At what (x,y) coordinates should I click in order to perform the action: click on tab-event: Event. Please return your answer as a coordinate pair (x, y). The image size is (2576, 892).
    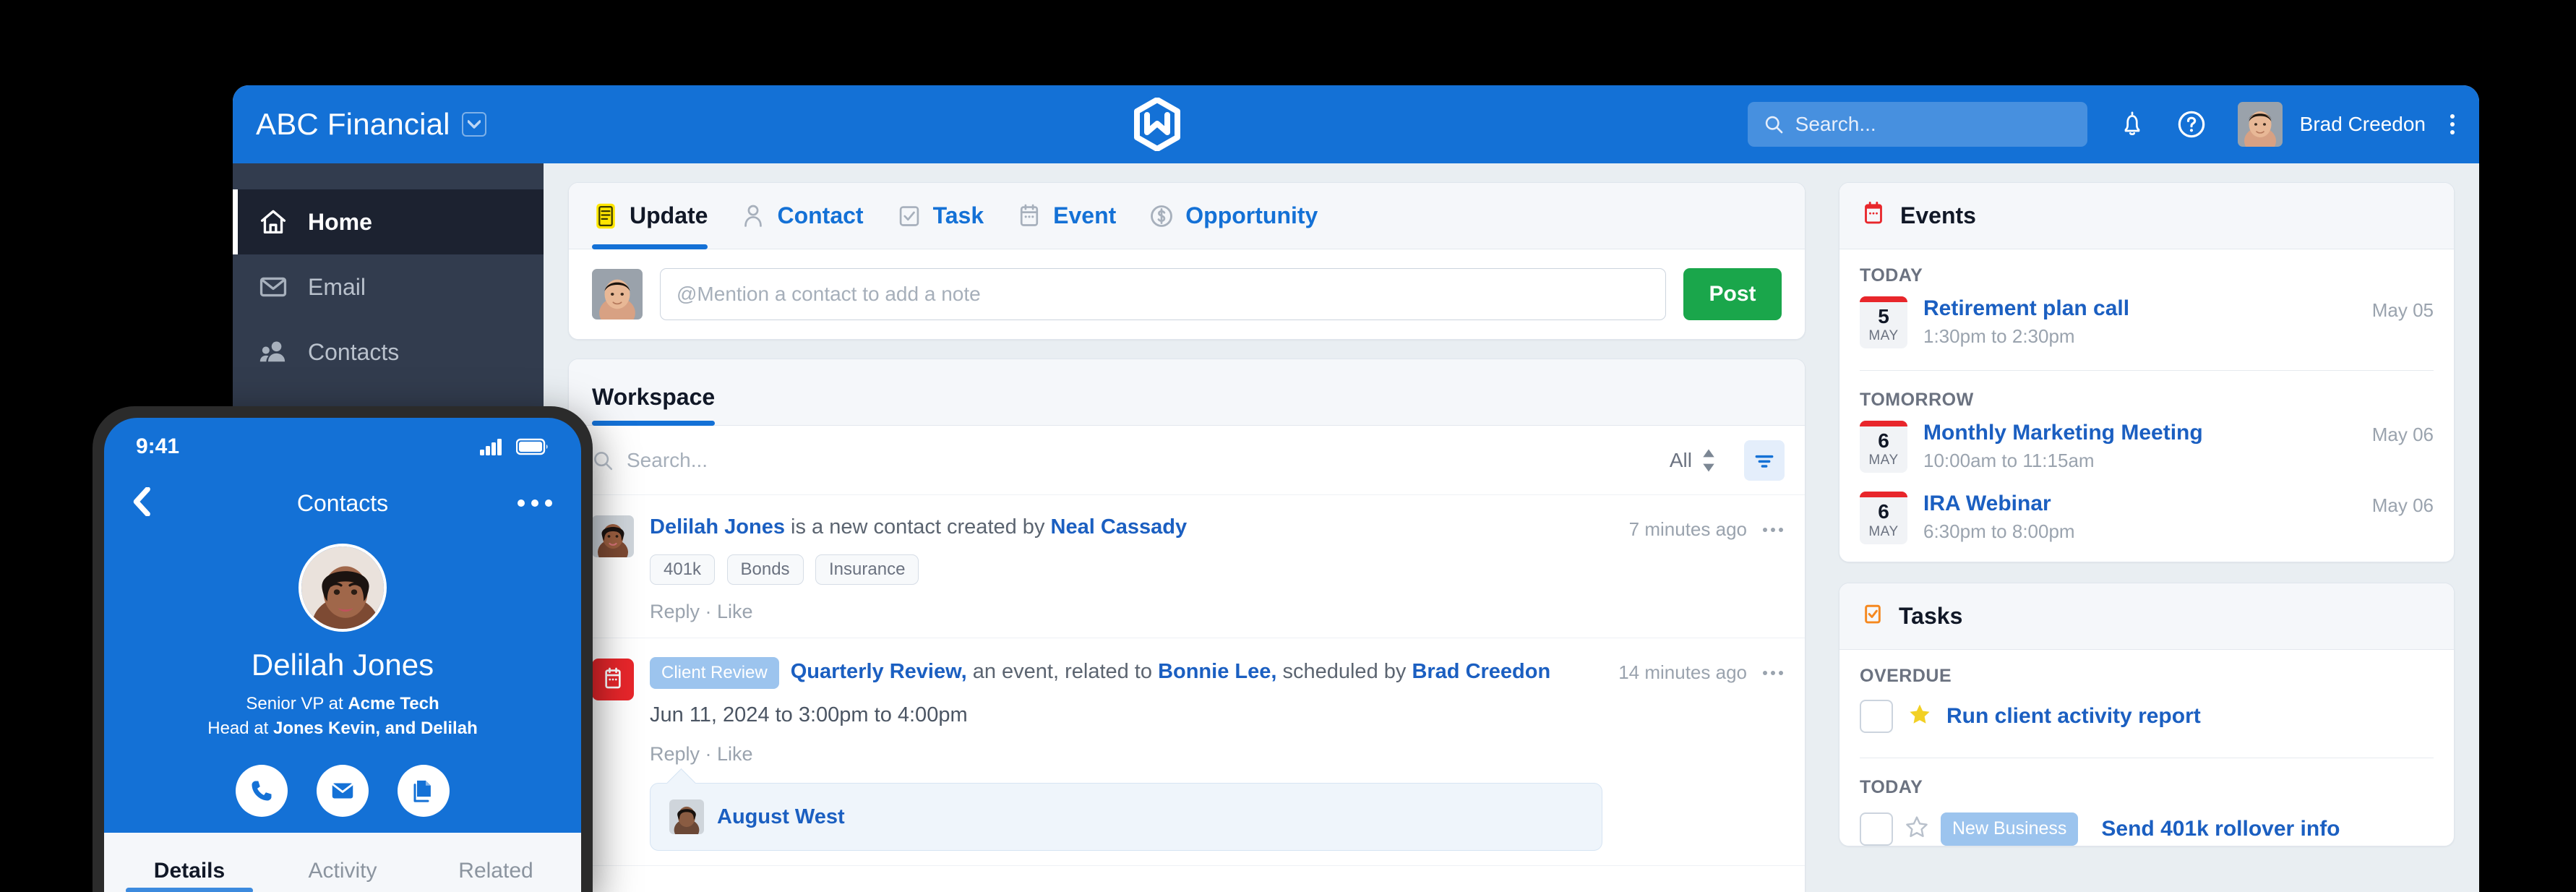
    Looking at the image, I should click on (1066, 216).